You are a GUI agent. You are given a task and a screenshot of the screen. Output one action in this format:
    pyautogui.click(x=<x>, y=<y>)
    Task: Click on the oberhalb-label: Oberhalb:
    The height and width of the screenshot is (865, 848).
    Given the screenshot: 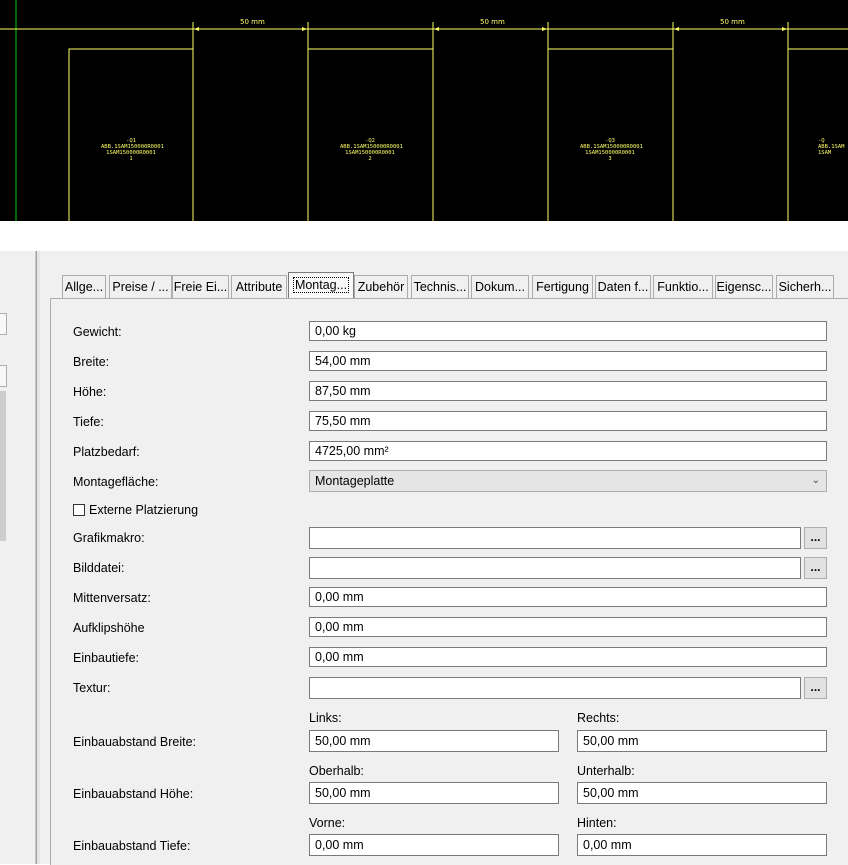 What is the action you would take?
    pyautogui.click(x=336, y=771)
    